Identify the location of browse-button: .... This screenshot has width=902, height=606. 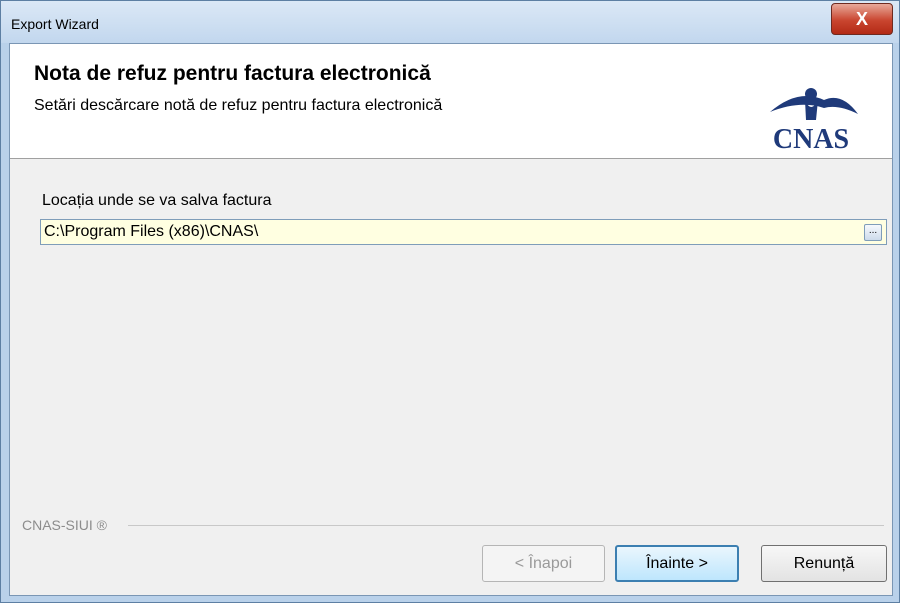
(873, 232).